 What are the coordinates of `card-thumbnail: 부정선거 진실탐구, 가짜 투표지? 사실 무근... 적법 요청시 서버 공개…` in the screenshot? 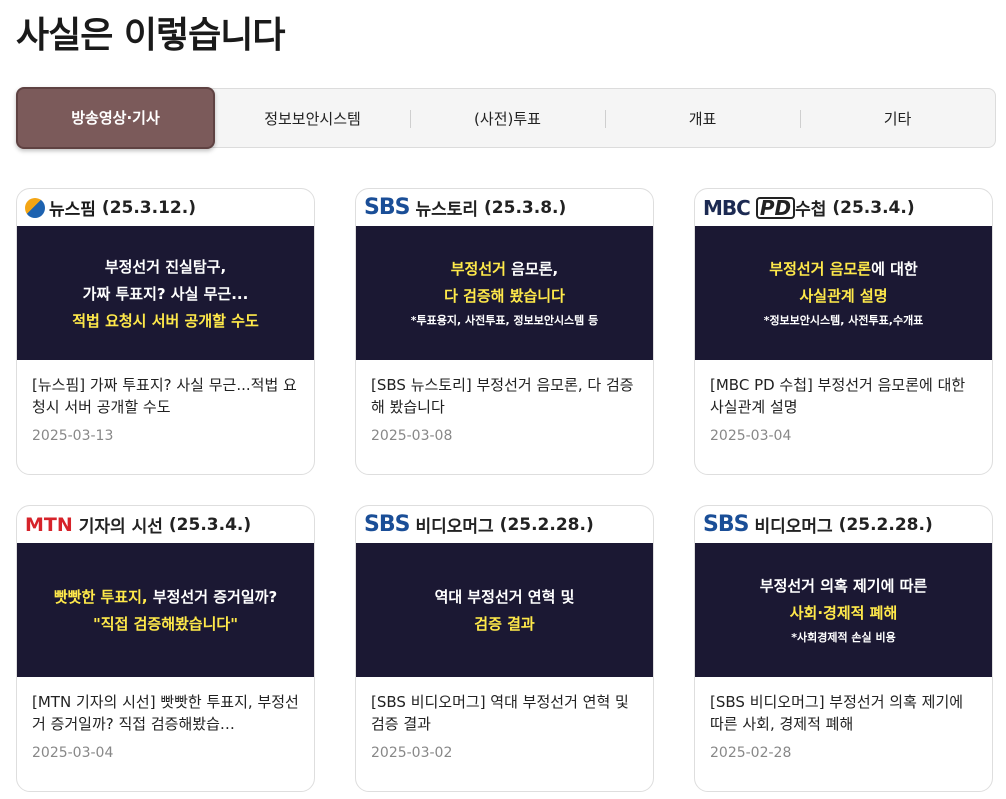 It's located at (165, 293).